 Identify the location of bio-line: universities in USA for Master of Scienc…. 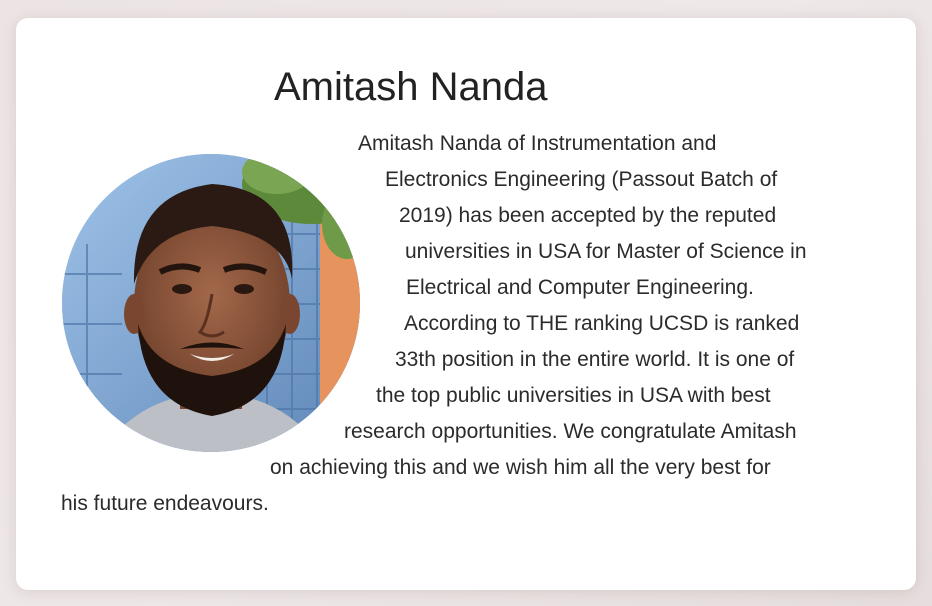
(606, 251).